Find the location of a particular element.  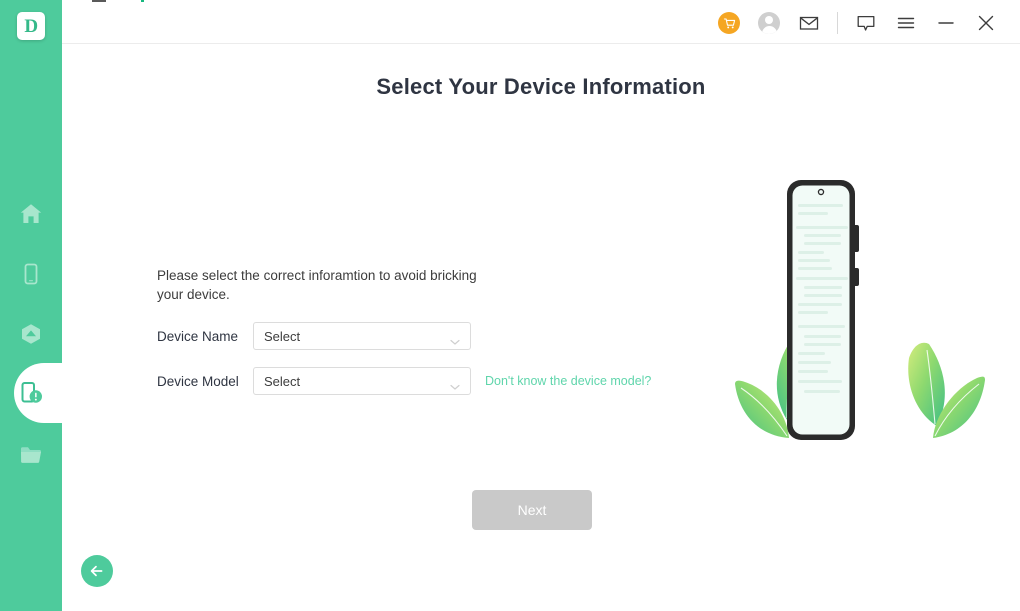

title-bar-actions is located at coordinates (857, 23).